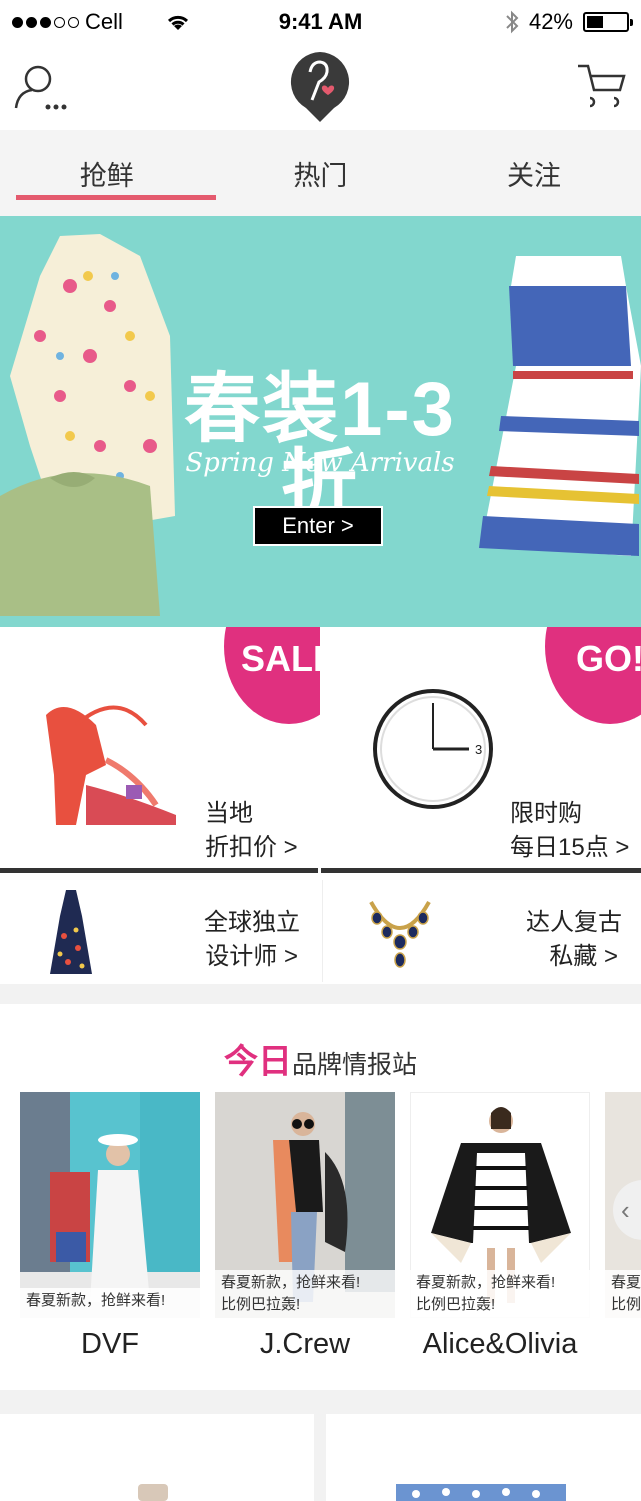 The width and height of the screenshot is (641, 1501). I want to click on clock-icon: 3, so click(433, 749).